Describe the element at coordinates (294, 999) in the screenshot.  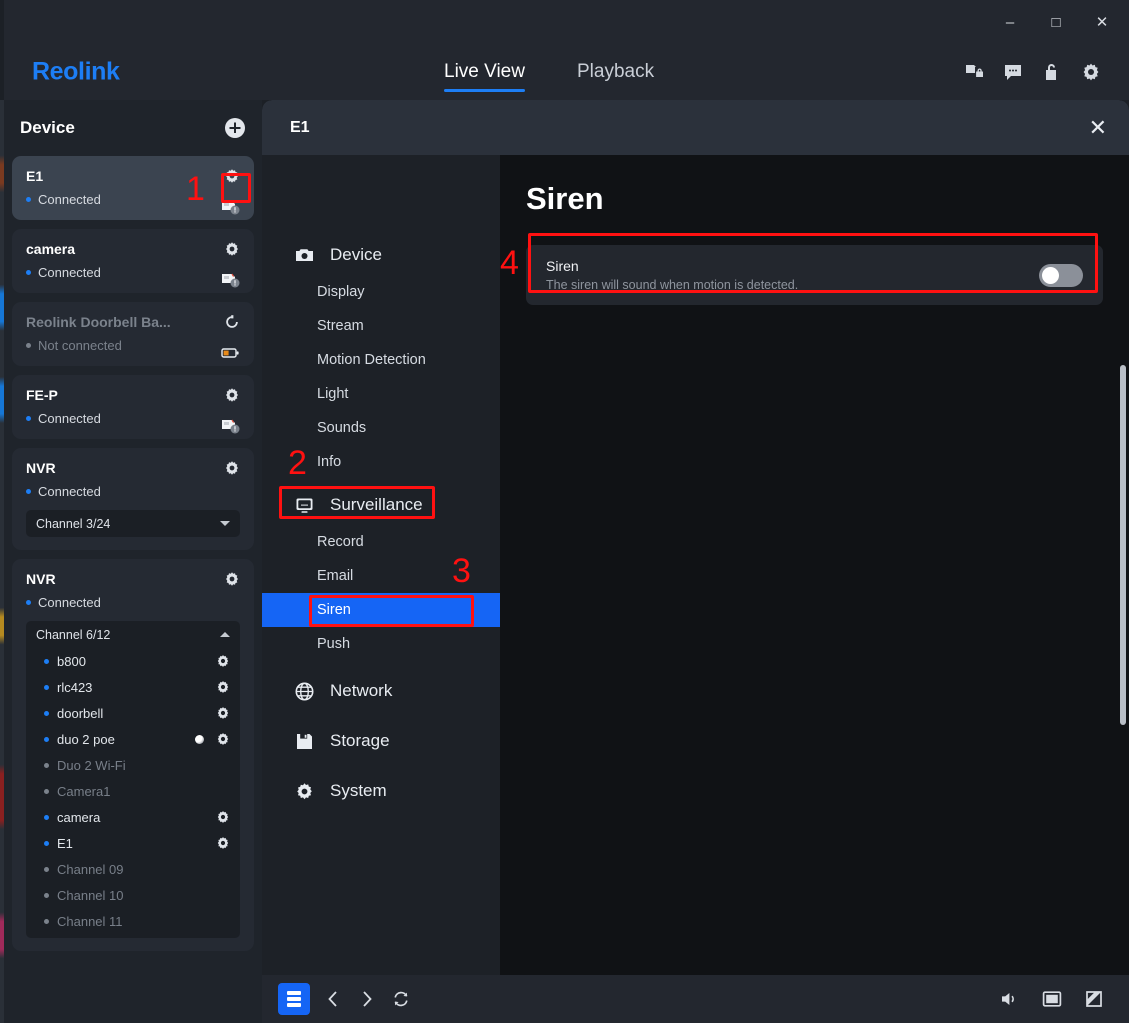
I see `layout-grid-icon` at that location.